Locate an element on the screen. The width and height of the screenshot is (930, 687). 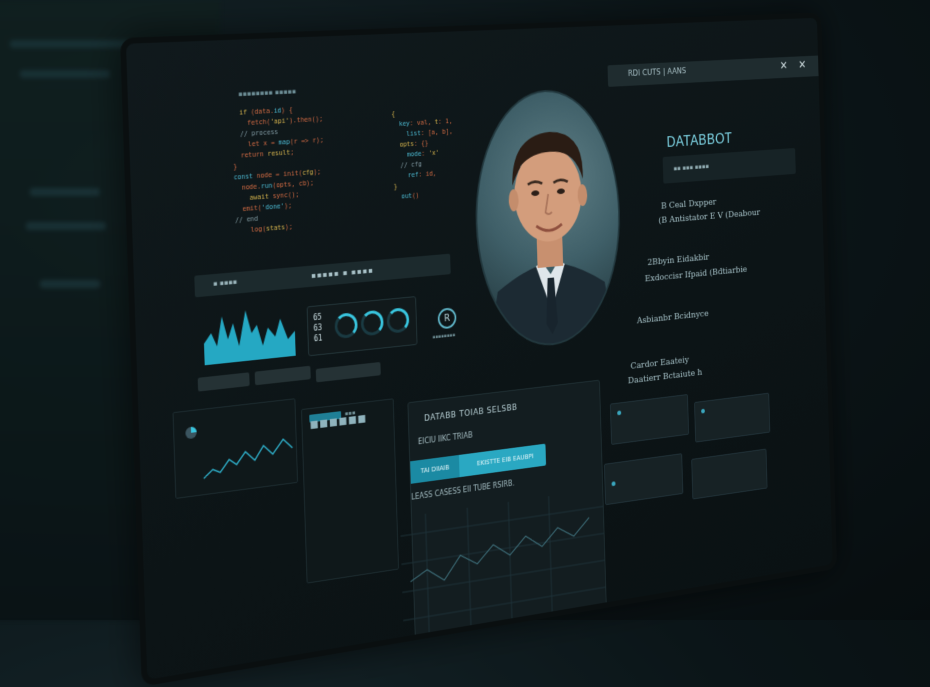
case-tabs: TAI DIIAIB EKISTTE EIB EAUBPI is located at coordinates (478, 464).